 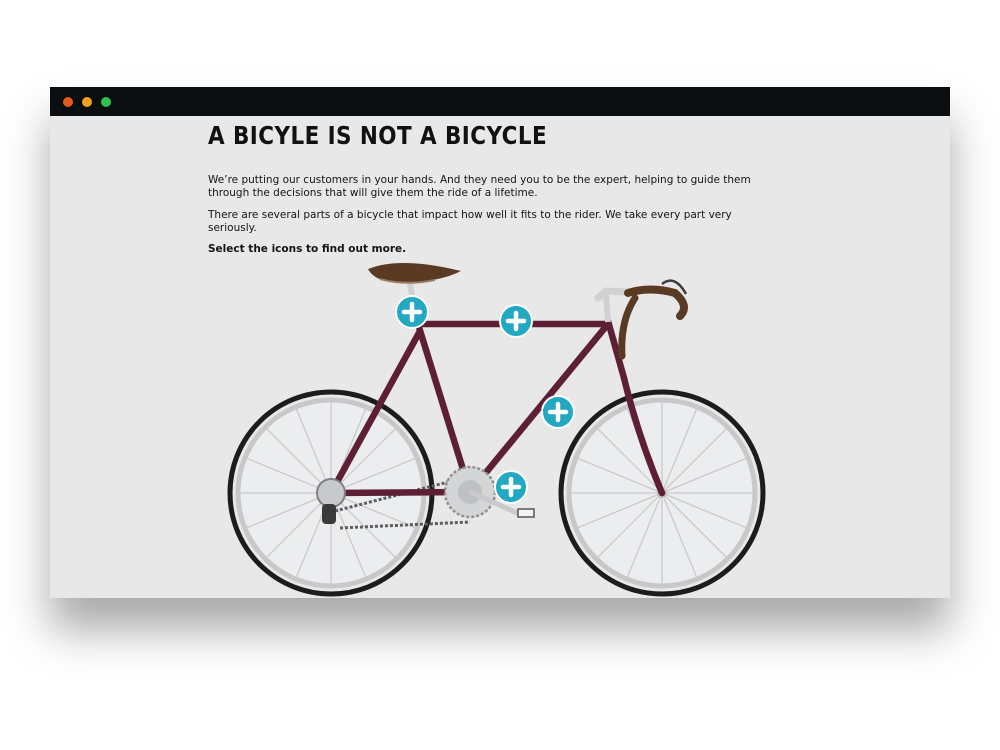 I want to click on handlebar, so click(x=641, y=319).